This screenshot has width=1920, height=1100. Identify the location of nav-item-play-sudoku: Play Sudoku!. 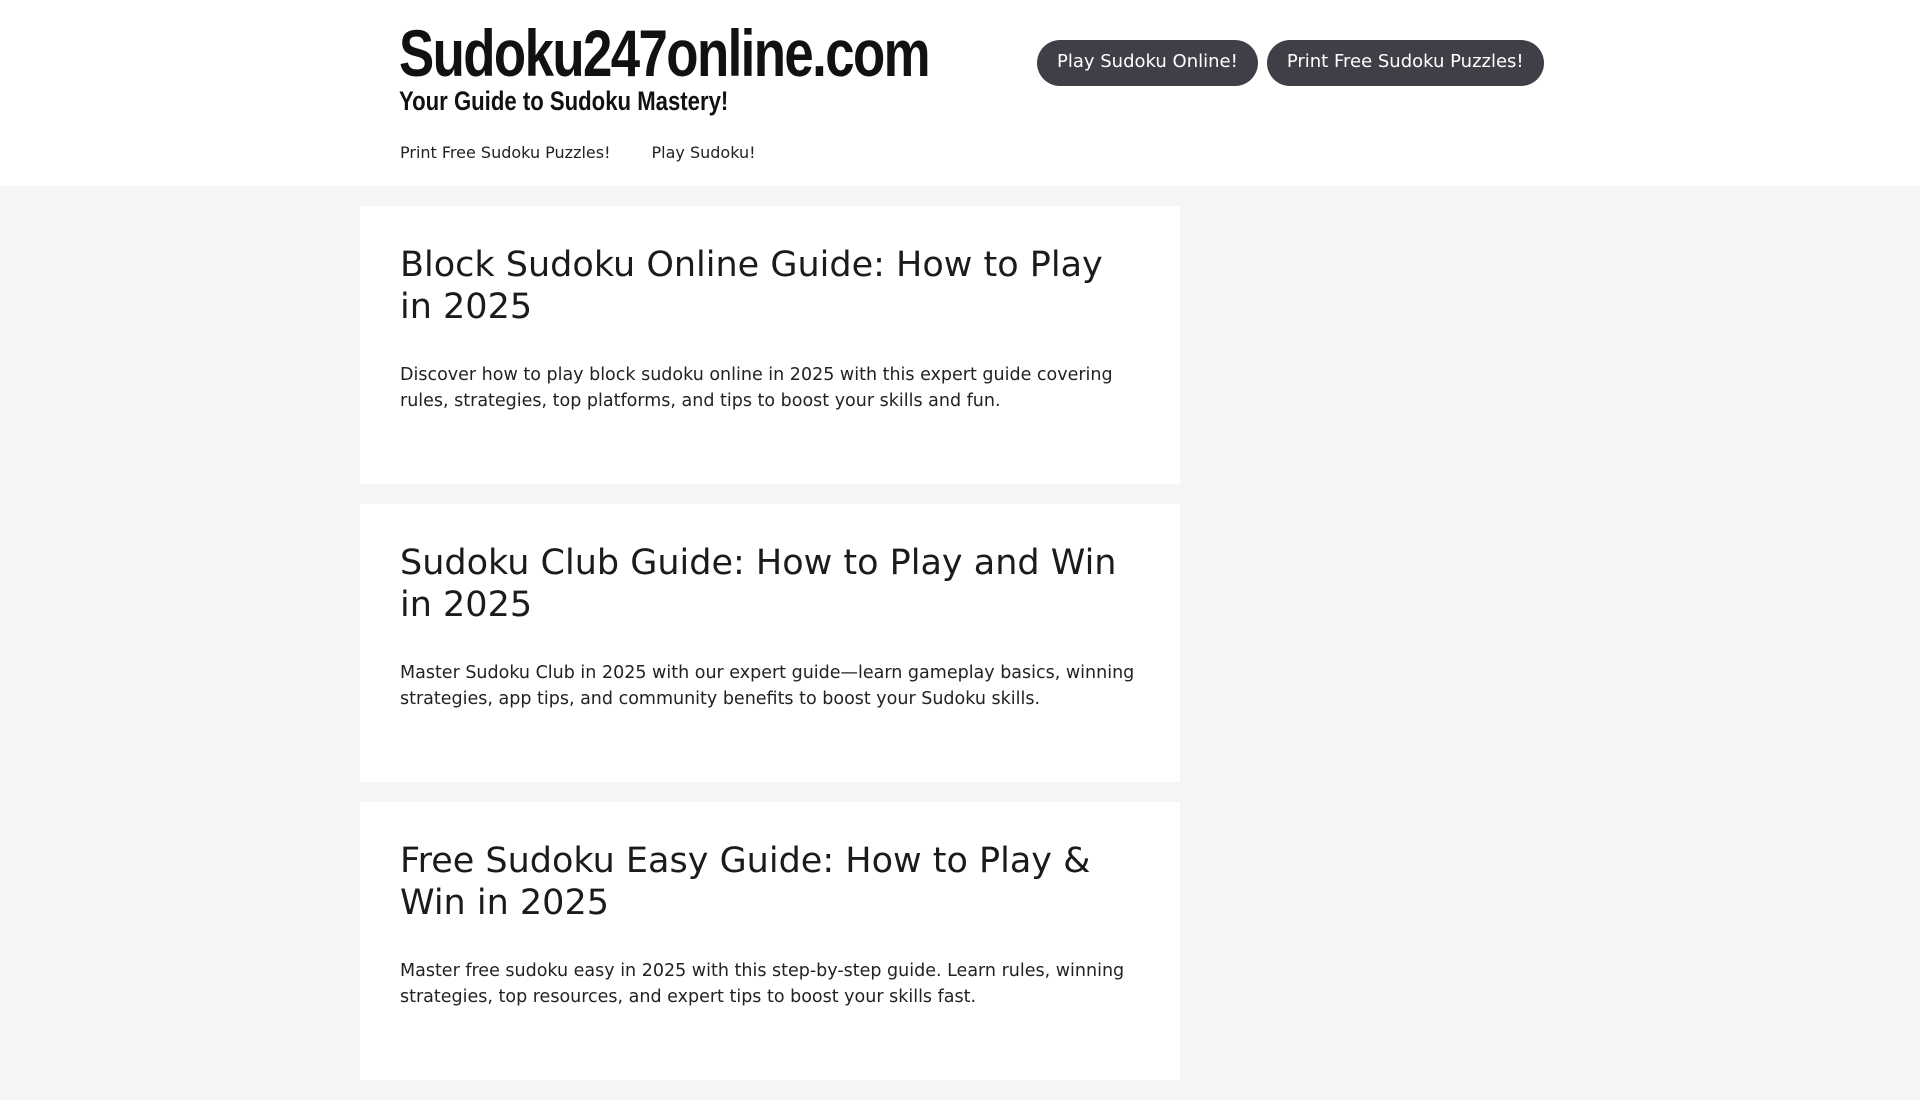
(704, 152).